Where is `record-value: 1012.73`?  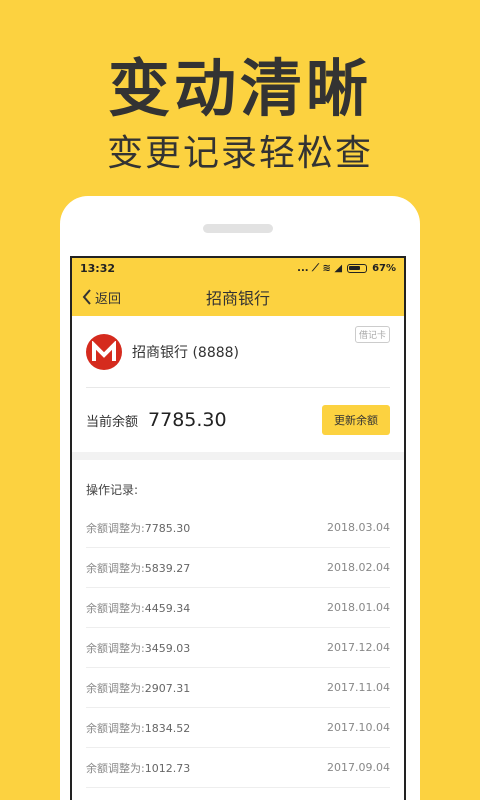
record-value: 1012.73 is located at coordinates (167, 768).